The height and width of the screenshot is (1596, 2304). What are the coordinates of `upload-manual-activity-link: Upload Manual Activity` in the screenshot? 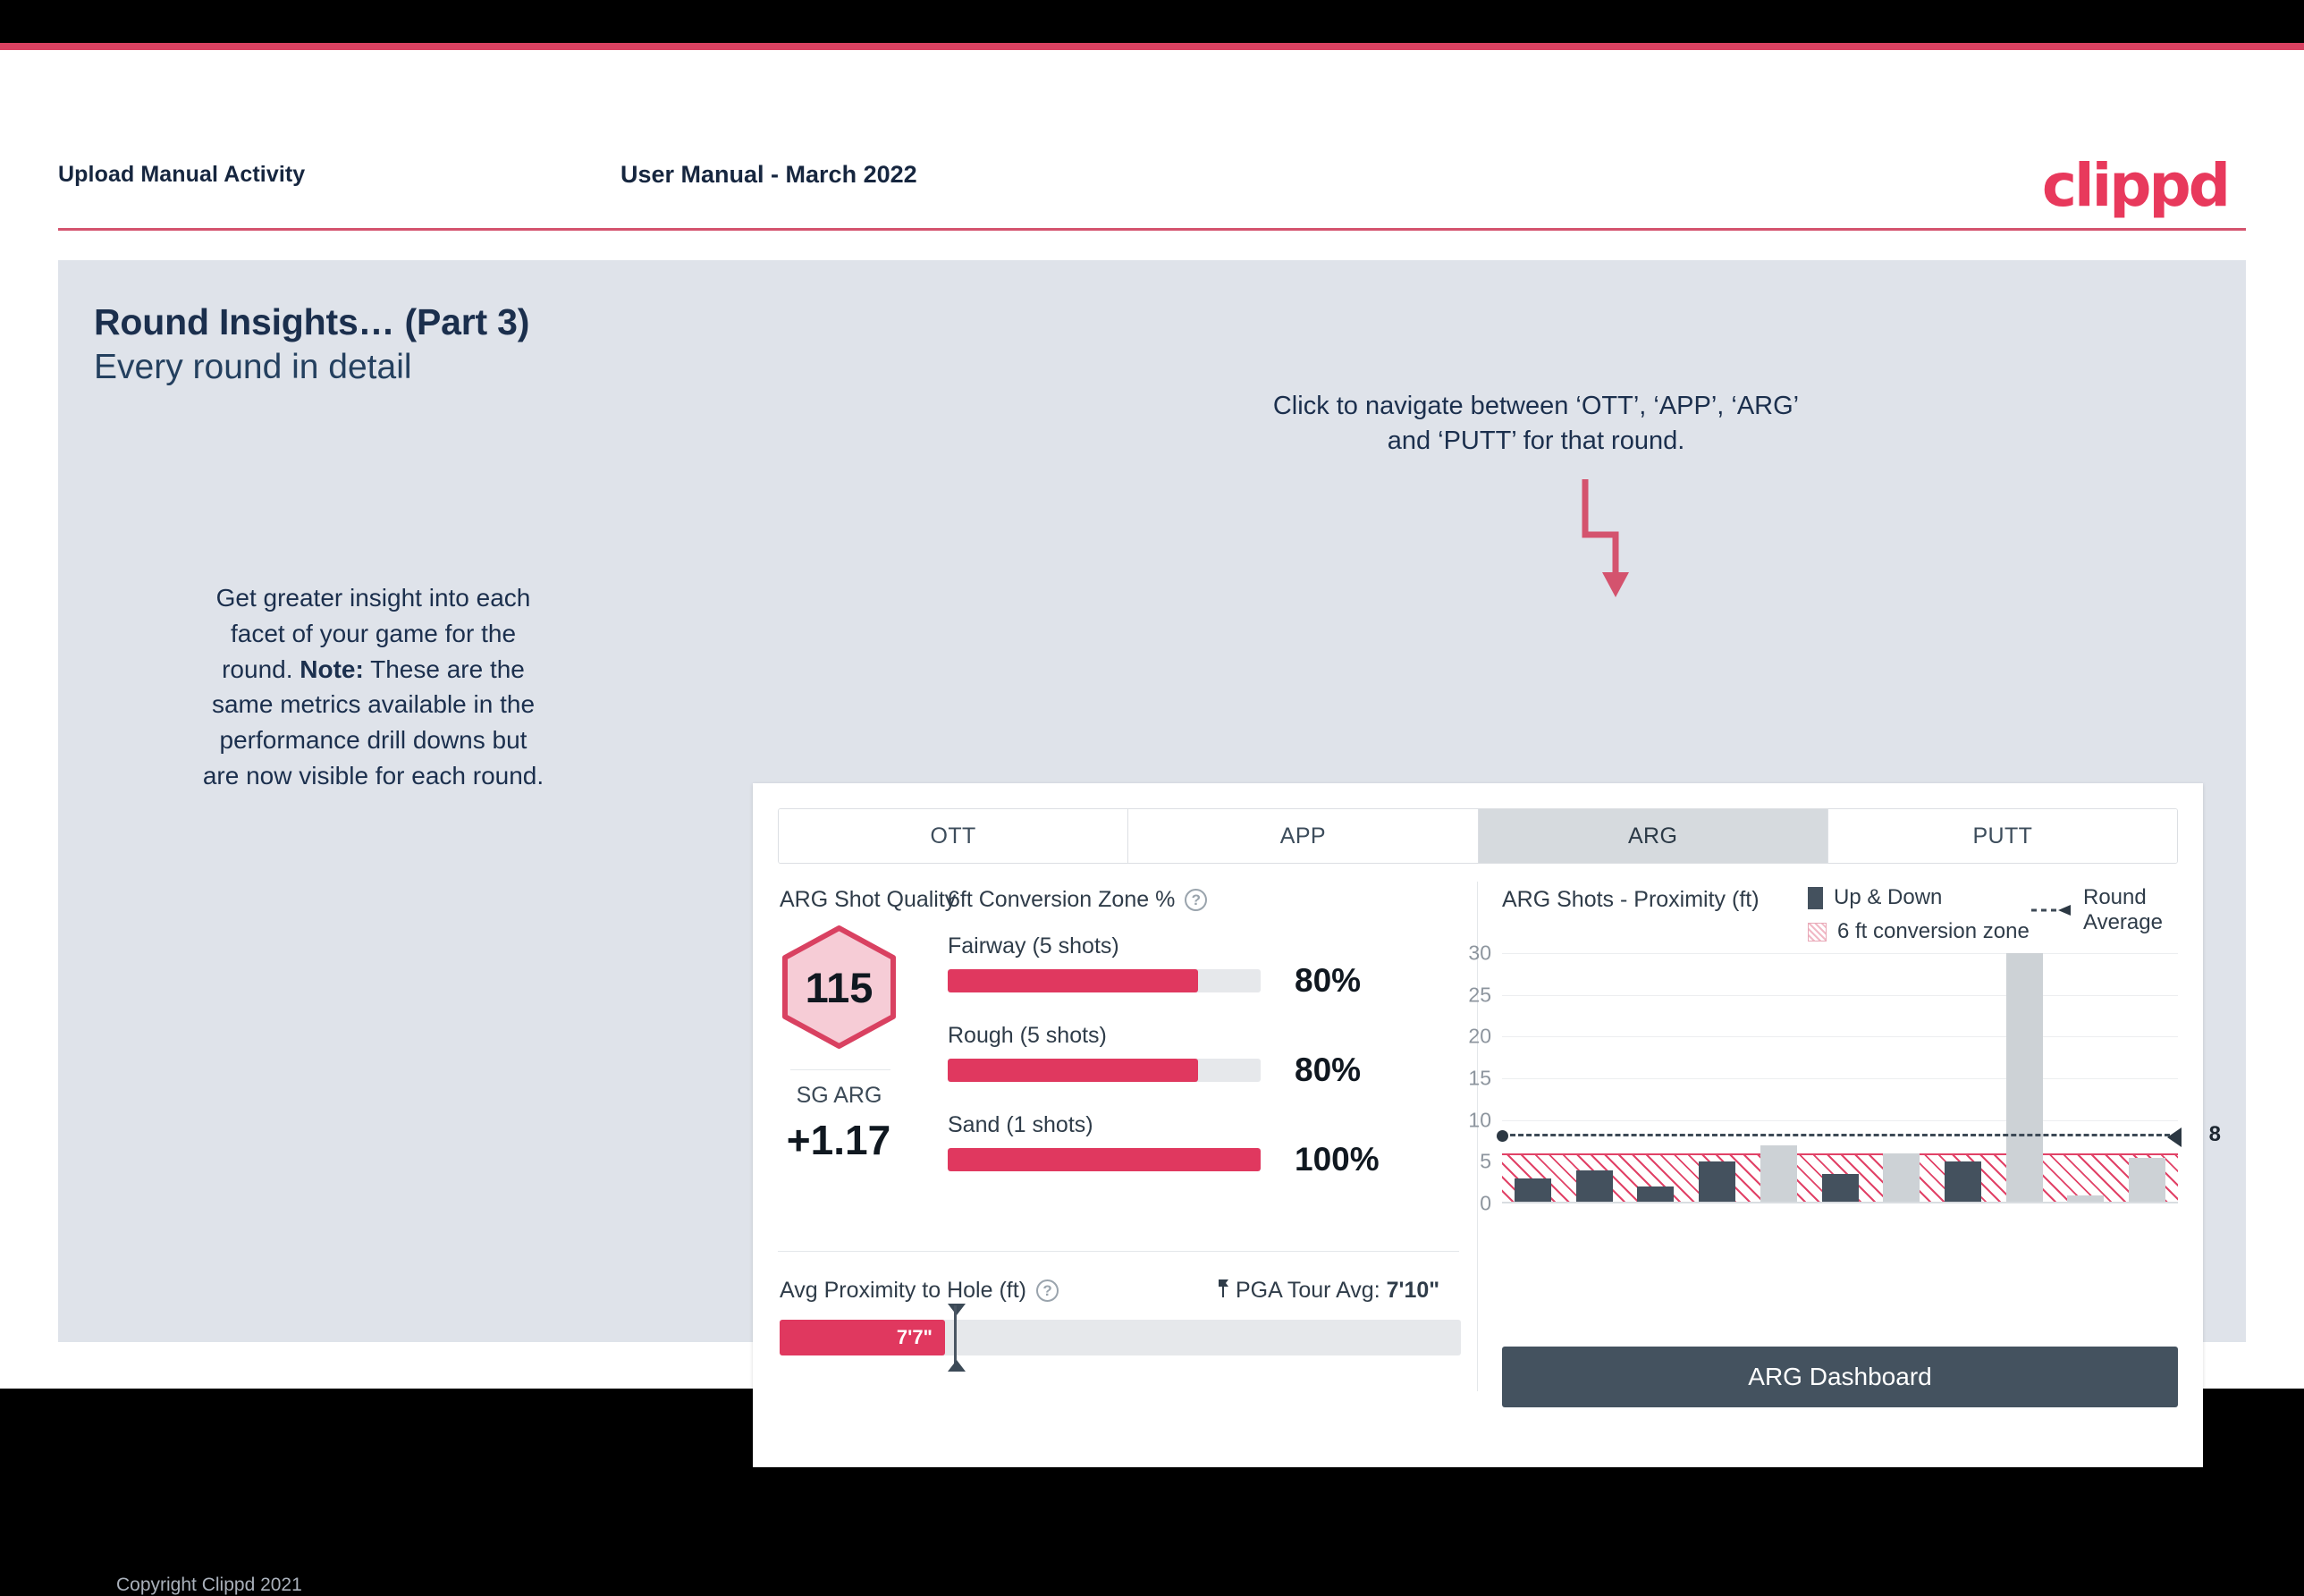 It's located at (181, 175).